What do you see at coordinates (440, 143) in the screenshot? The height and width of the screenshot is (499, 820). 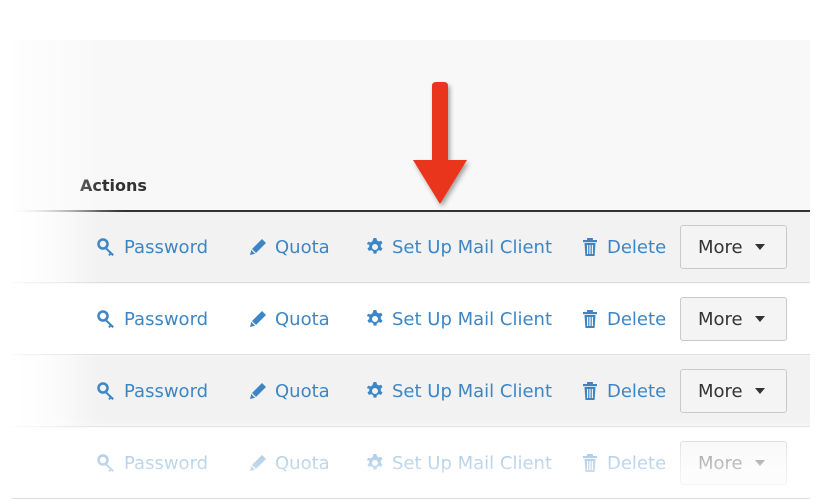 I see `red-arrow-down-annotation` at bounding box center [440, 143].